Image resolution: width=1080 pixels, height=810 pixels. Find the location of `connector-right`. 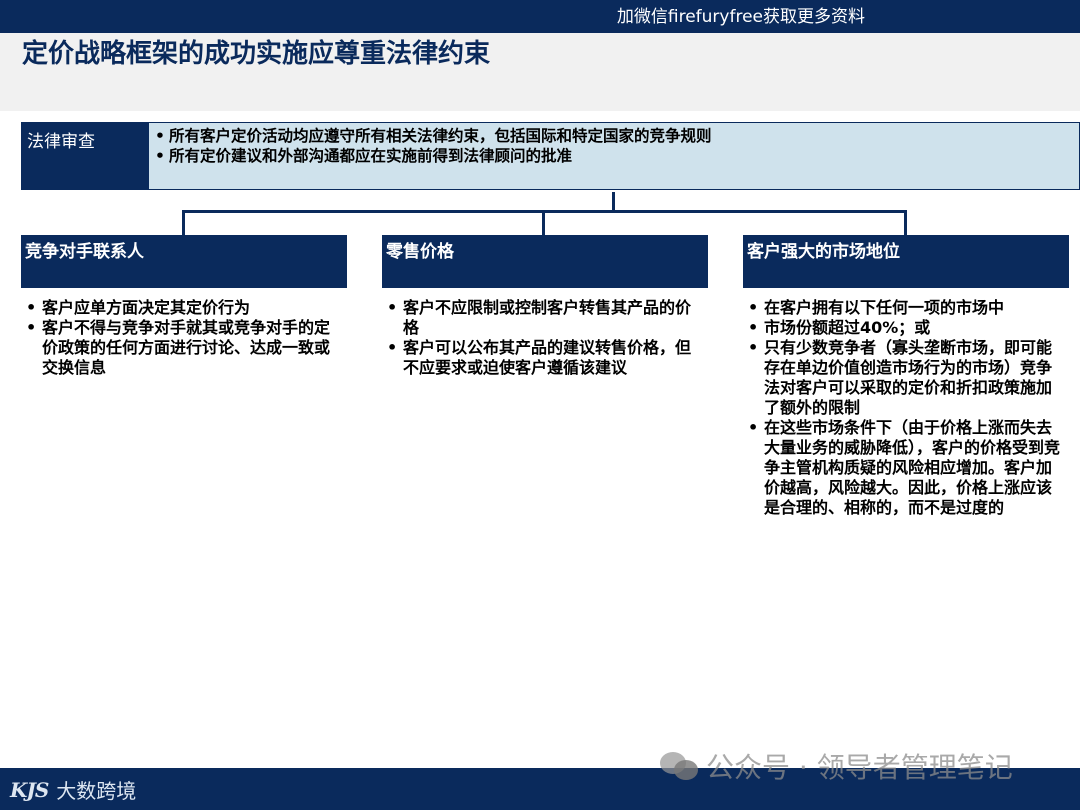

connector-right is located at coordinates (905, 222).